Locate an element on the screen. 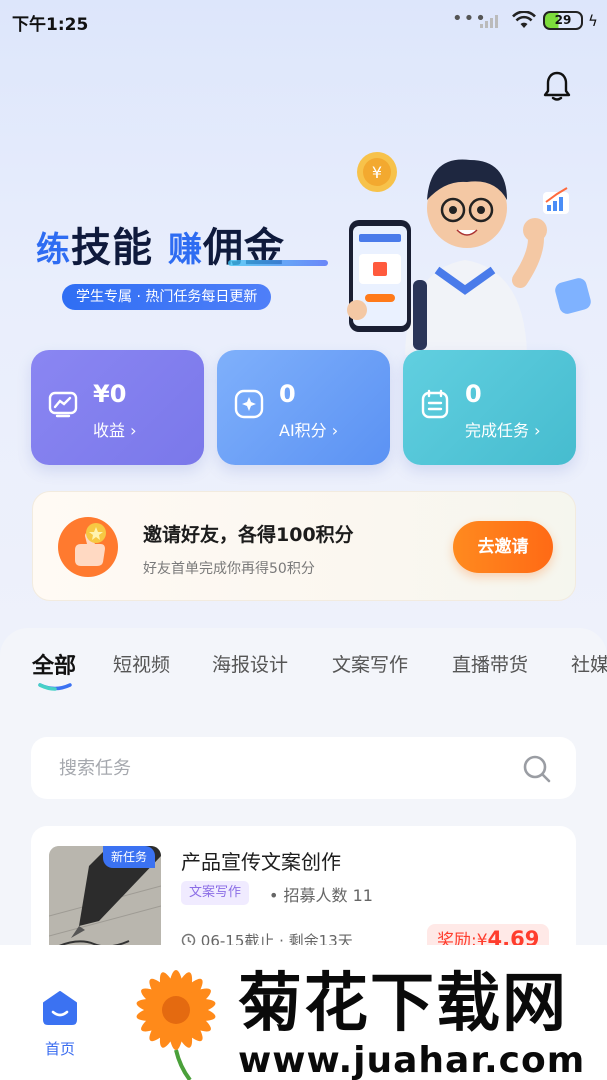  hero-underline is located at coordinates (278, 263).